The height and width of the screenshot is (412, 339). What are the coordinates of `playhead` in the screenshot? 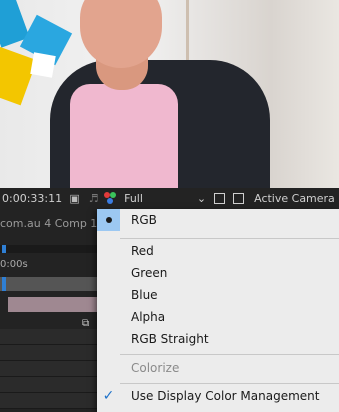 It's located at (4, 249).